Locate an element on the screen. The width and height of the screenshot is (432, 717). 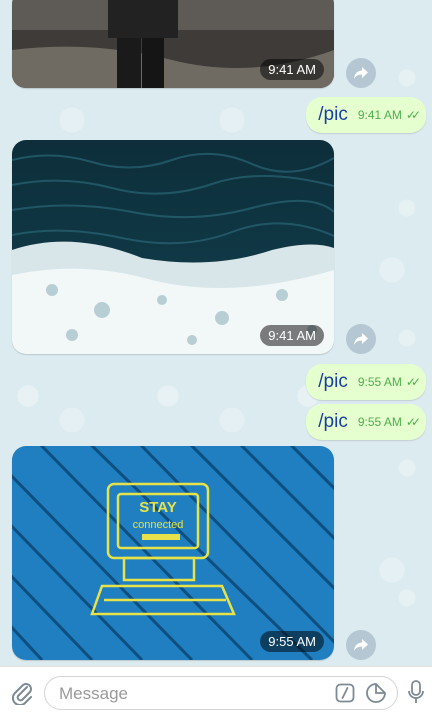
wall-graffiti-stay: STAY is located at coordinates (158, 507).